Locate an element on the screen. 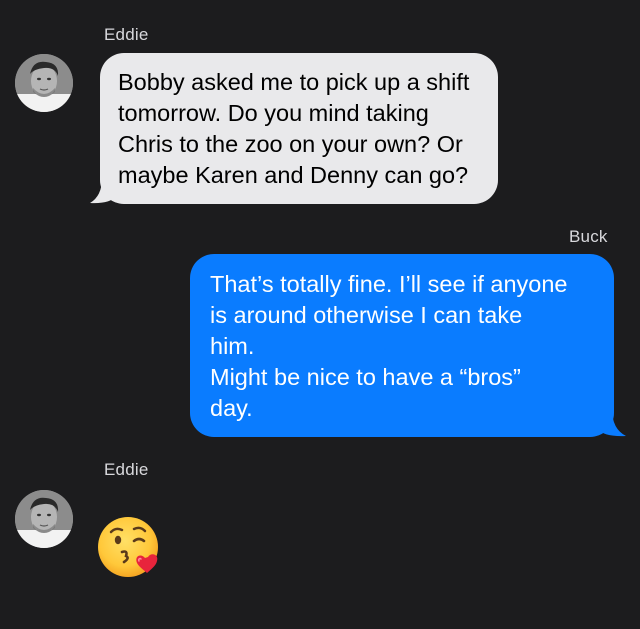  message-line: maybe Karen and Denny can go? is located at coordinates (293, 175).